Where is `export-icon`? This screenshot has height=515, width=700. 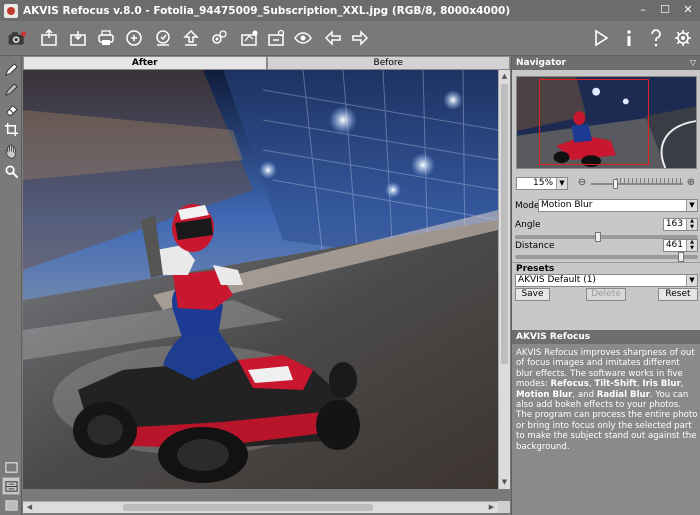 export-icon is located at coordinates (163, 38).